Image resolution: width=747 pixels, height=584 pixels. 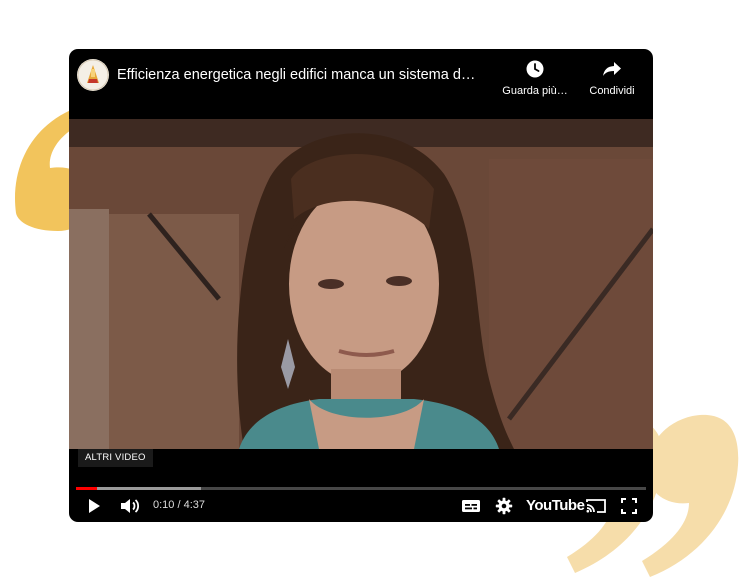 I want to click on clock-icon, so click(x=535, y=69).